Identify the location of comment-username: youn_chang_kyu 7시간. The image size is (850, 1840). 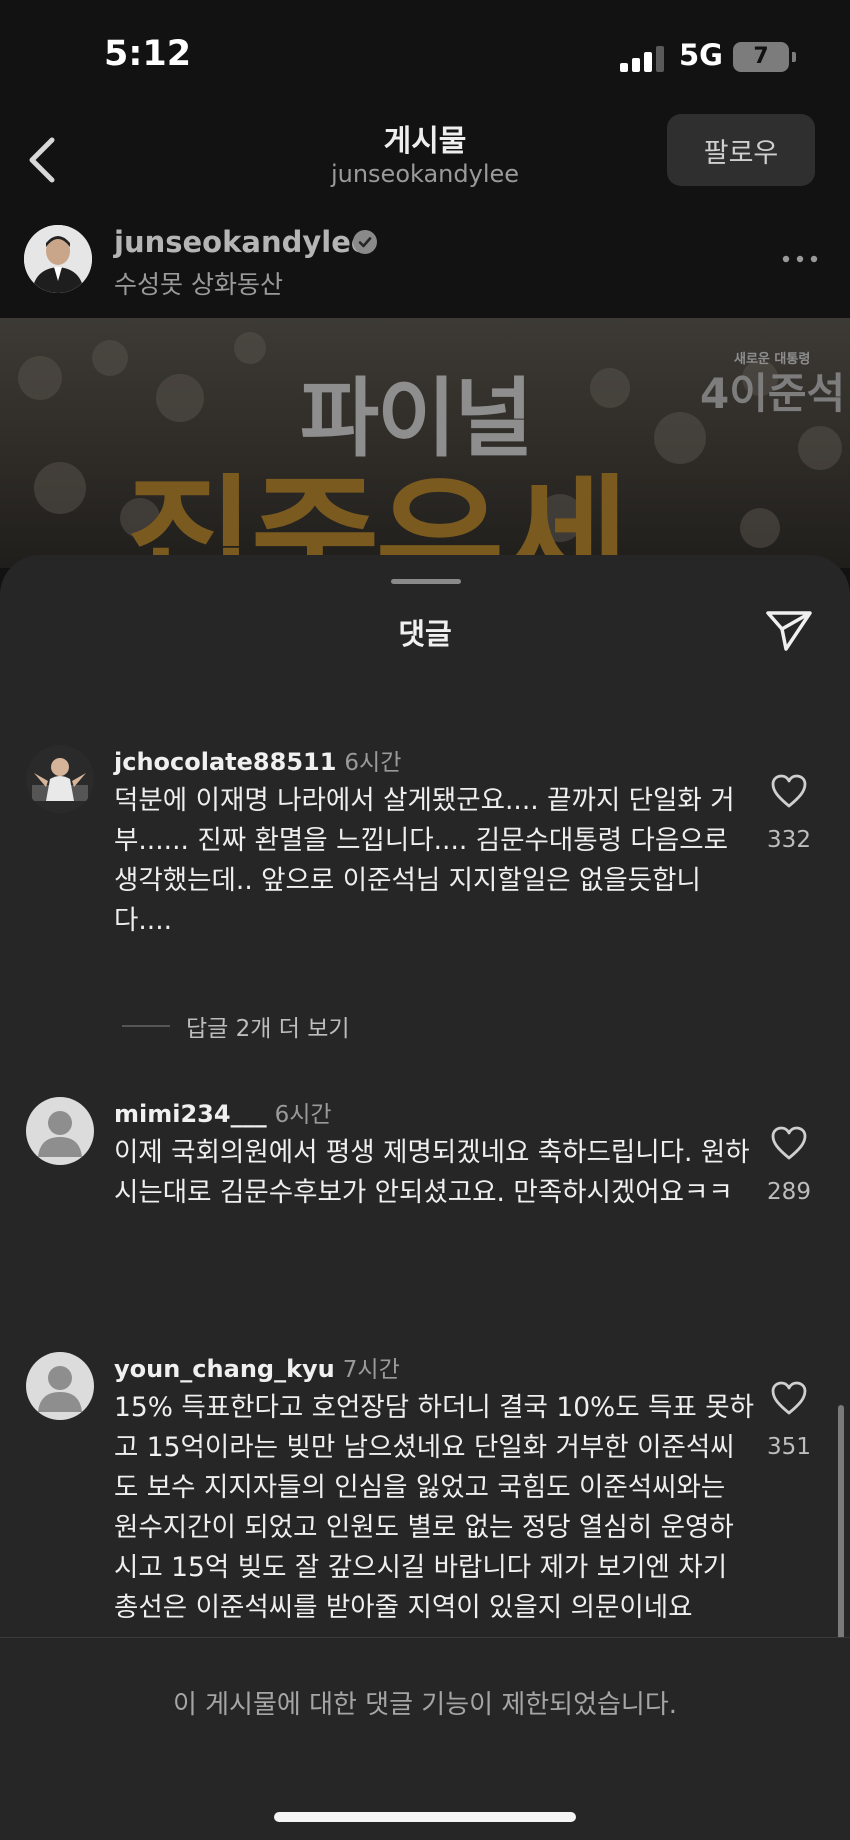
(257, 1367).